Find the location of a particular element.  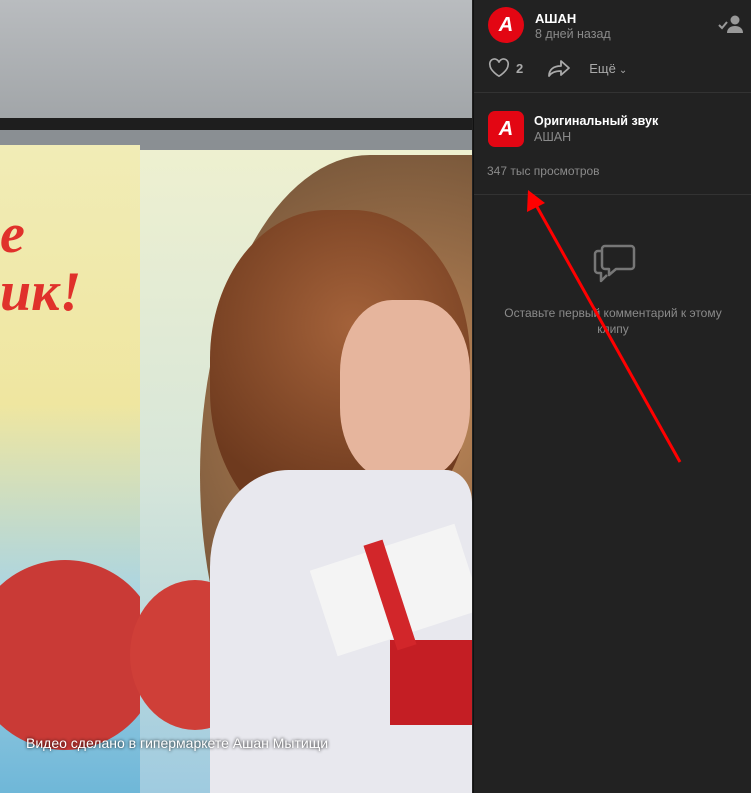

chevron-down-icon: ⌄ is located at coordinates (623, 70).